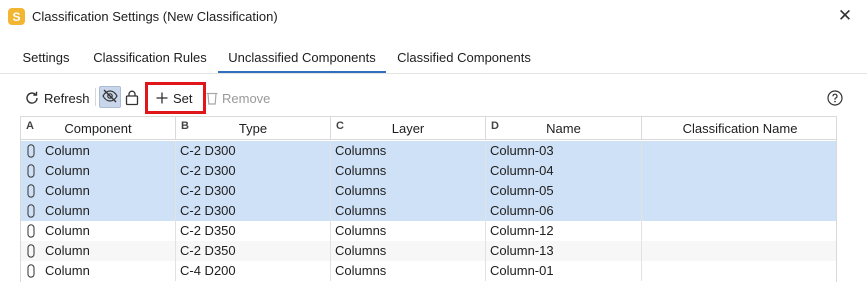 Image resolution: width=867 pixels, height=282 pixels. I want to click on column-header-classification-name: Classification Name, so click(739, 128).